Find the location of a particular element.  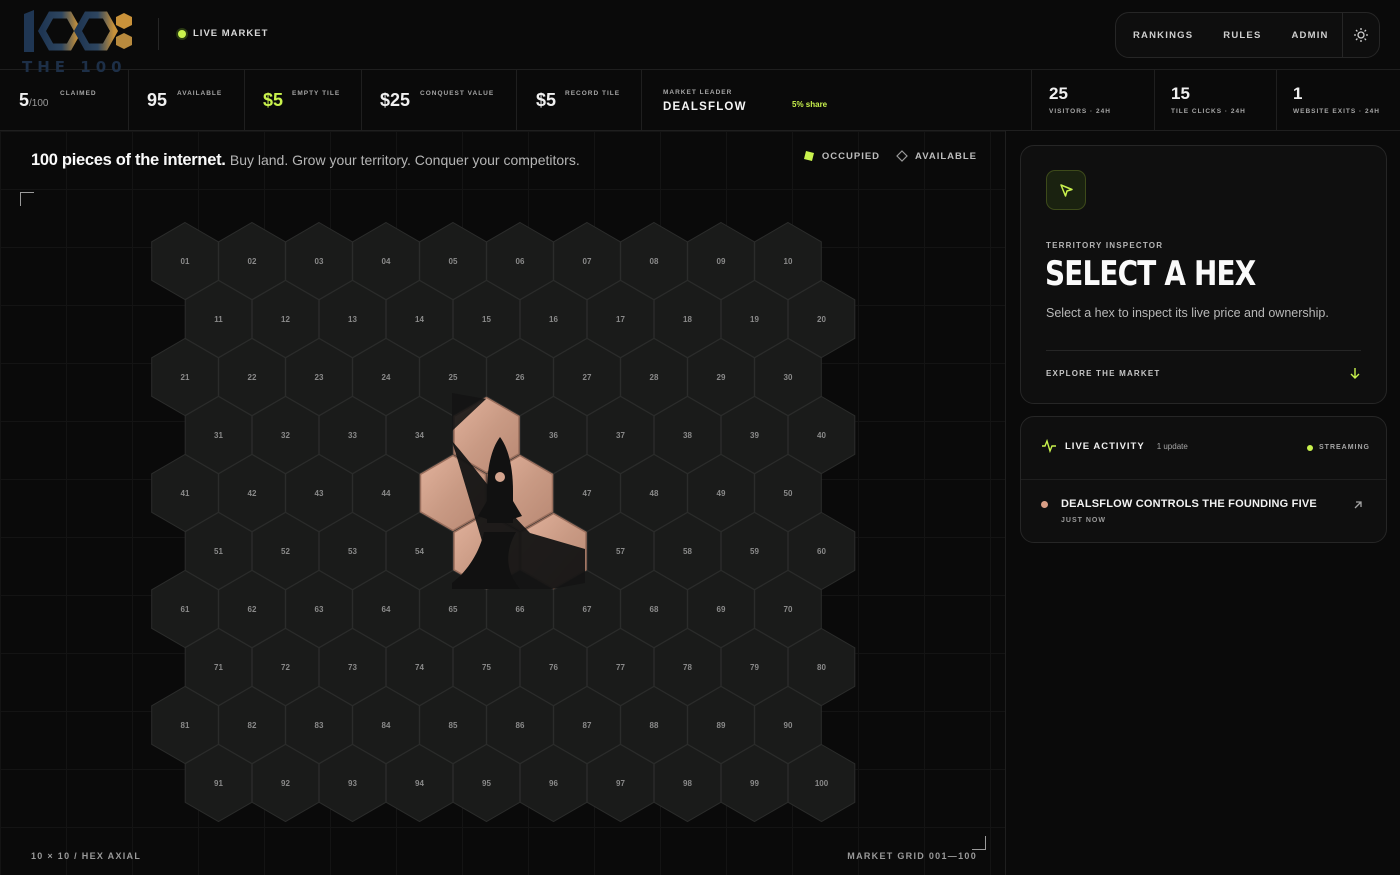

nav-rules: RULES is located at coordinates (1242, 35).